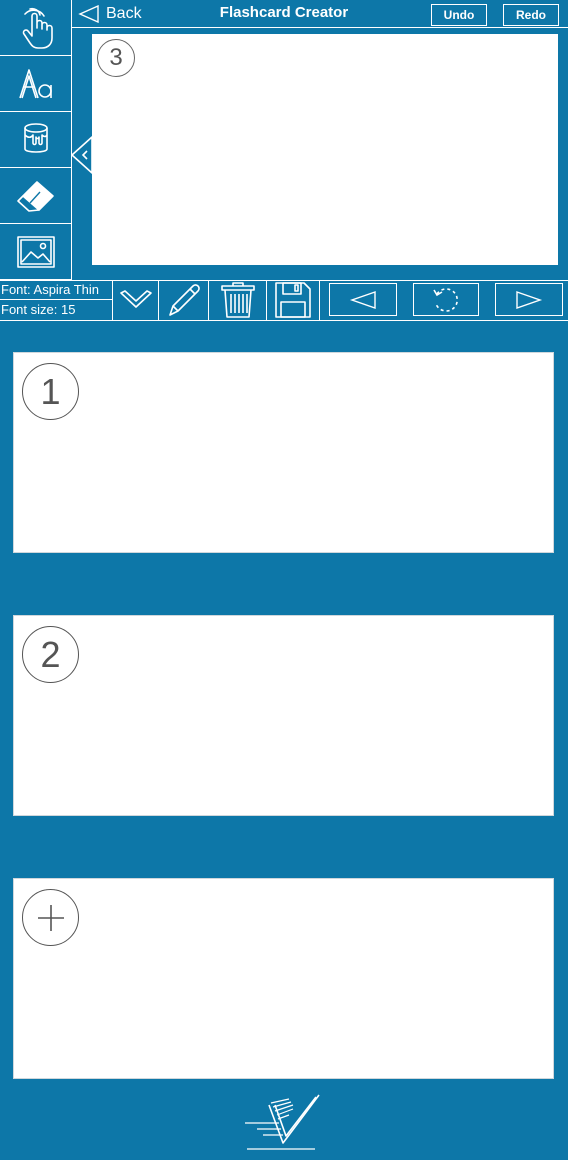 The image size is (568, 1160). I want to click on previous-card-button, so click(363, 299).